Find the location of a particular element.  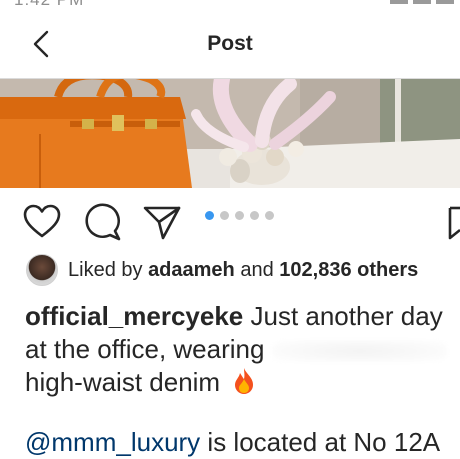

status-bar: 1:42 PM is located at coordinates (230, 5).